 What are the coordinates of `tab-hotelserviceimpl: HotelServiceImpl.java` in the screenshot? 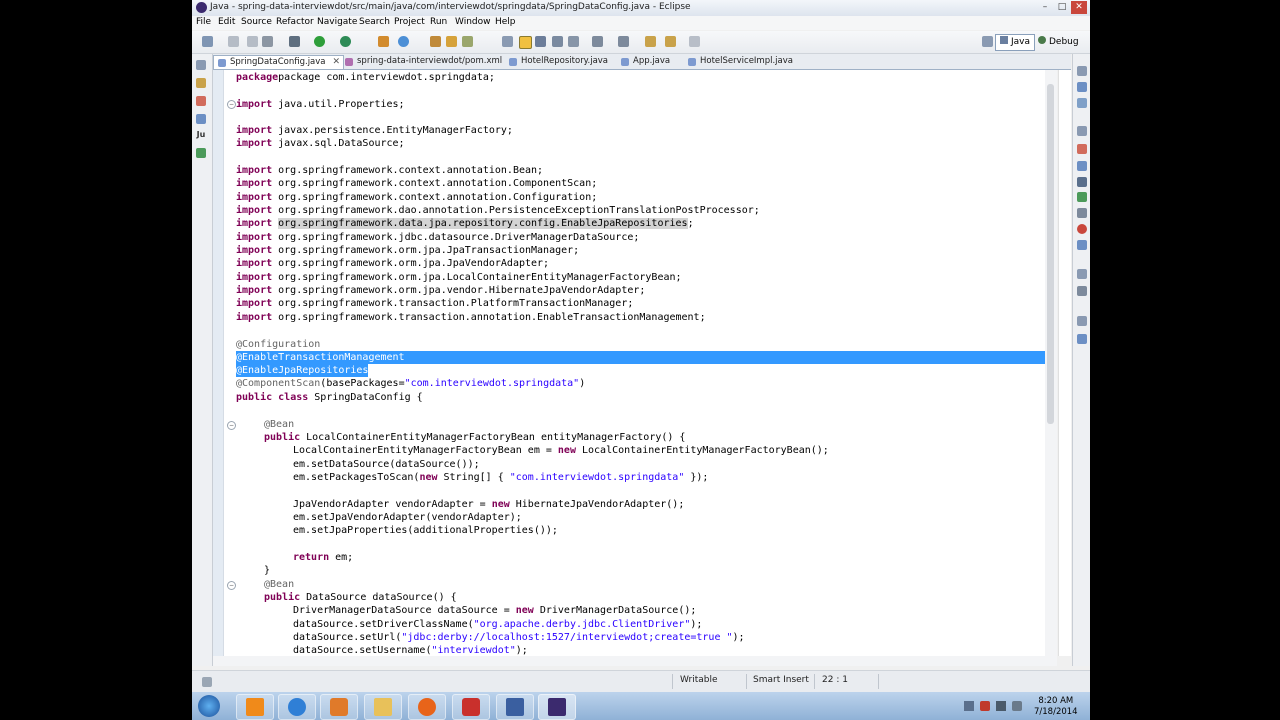 It's located at (747, 61).